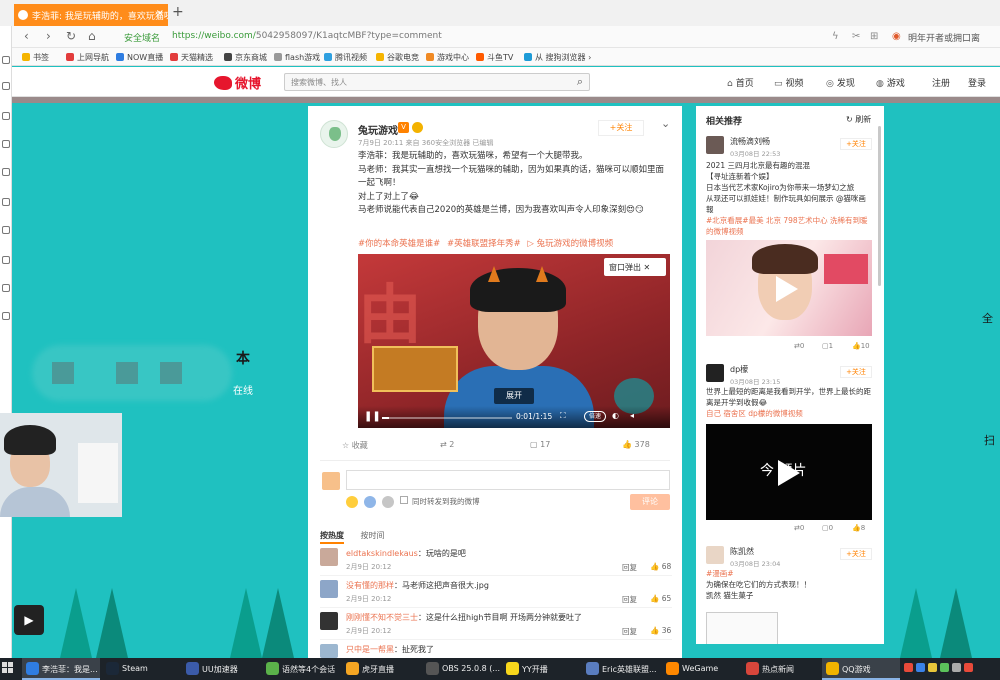 The height and width of the screenshot is (680, 1000). What do you see at coordinates (789, 573) in the screenshot?
I see `hashtag-link: #漫画#` at bounding box center [789, 573].